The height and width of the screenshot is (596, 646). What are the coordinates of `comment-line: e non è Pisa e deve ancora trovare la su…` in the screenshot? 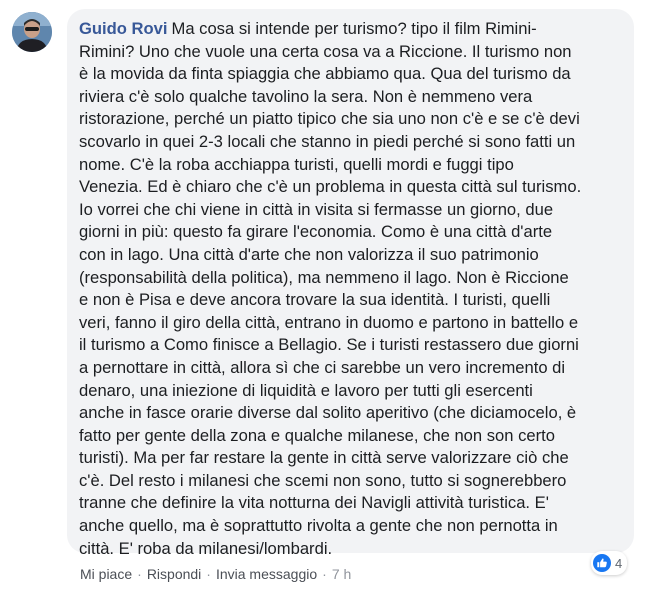 It's located at (315, 300).